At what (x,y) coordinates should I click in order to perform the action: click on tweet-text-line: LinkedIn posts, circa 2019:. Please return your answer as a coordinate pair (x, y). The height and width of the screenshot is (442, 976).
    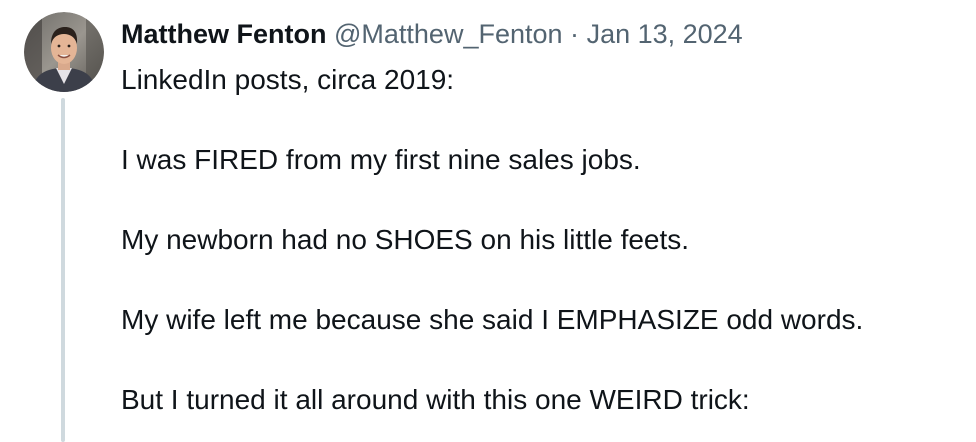
    Looking at the image, I should click on (288, 79).